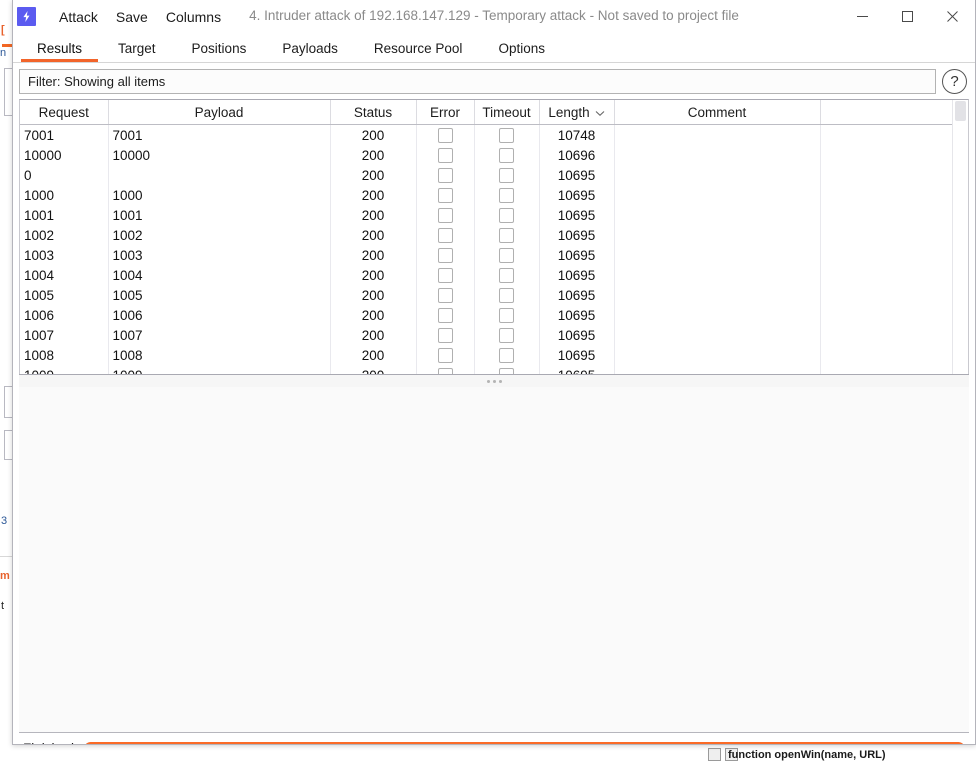 The image size is (976, 761). What do you see at coordinates (477, 81) in the screenshot?
I see `filter-input: Filter: Showing all items` at bounding box center [477, 81].